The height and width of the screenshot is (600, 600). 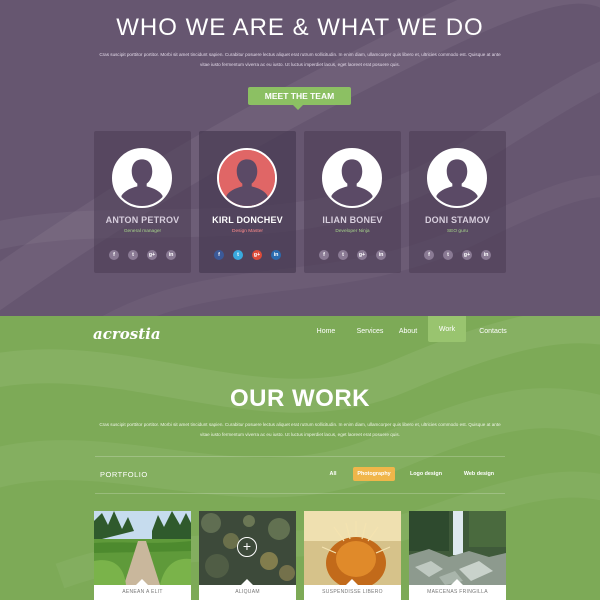 I want to click on site-logo: acrostia, so click(x=127, y=334).